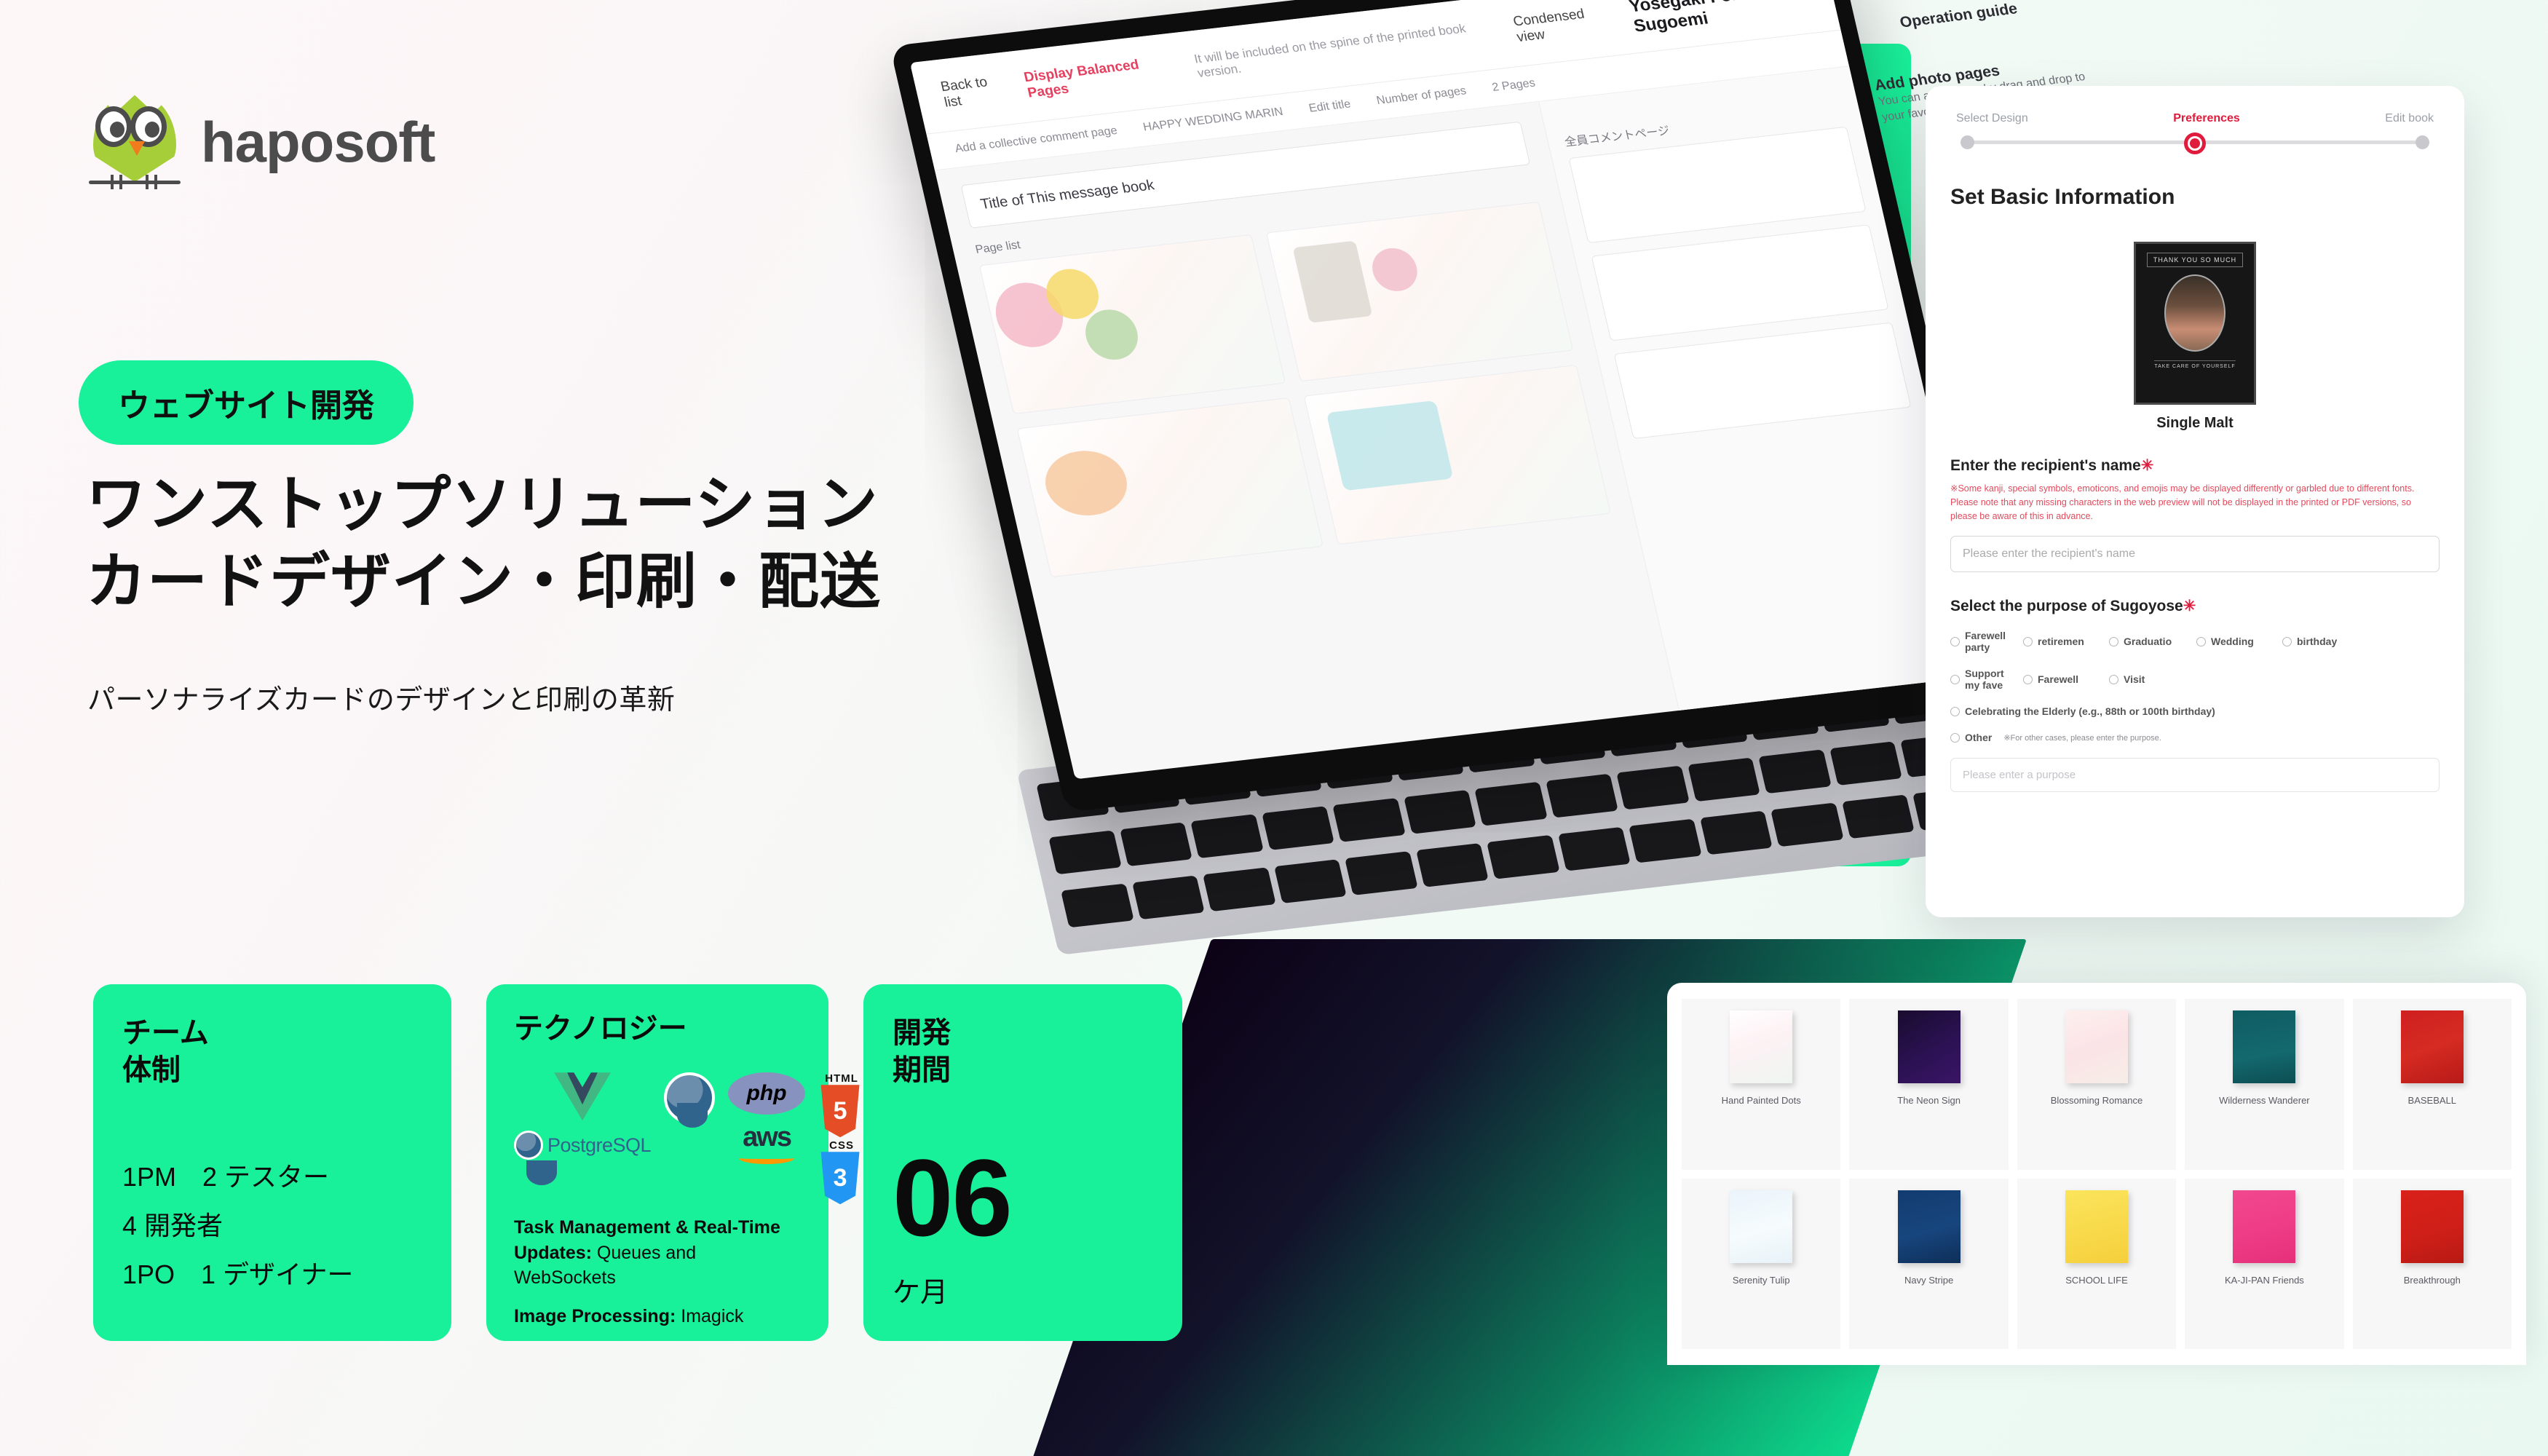 This screenshot has height=1456, width=2548. Describe the element at coordinates (226, 1177) in the screenshot. I see `team-row: 1PM 2 テスター` at that location.